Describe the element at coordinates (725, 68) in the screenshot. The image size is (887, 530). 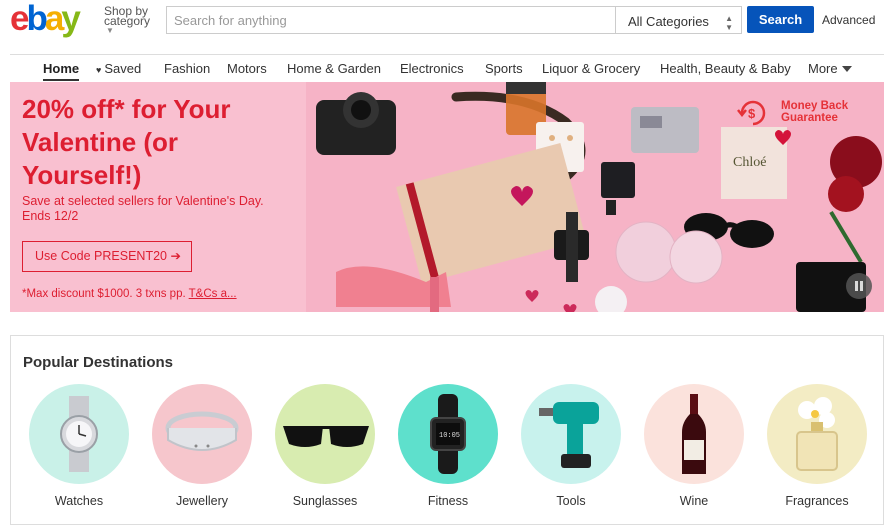
I see `nav-item-health-beauty-baby: Health, Beauty & Baby` at that location.